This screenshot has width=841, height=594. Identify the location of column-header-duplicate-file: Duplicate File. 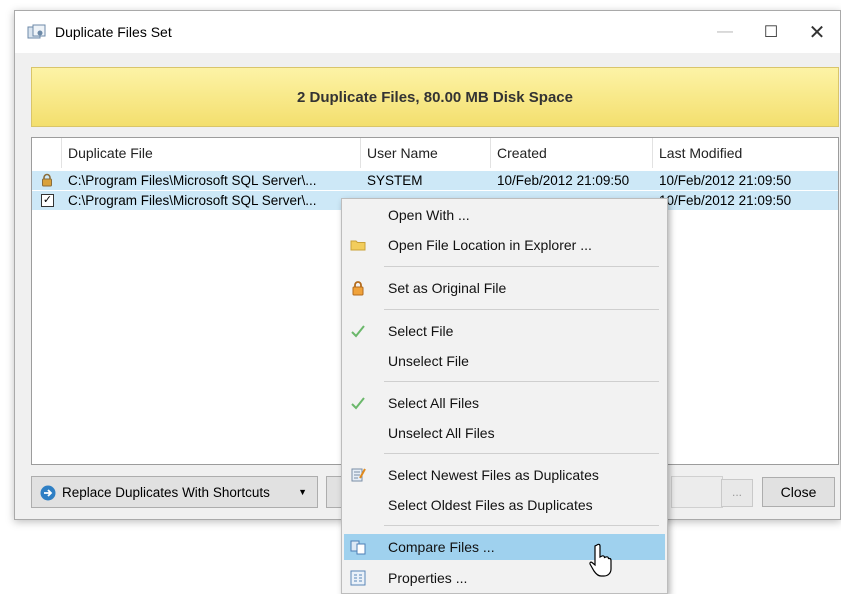
(211, 153).